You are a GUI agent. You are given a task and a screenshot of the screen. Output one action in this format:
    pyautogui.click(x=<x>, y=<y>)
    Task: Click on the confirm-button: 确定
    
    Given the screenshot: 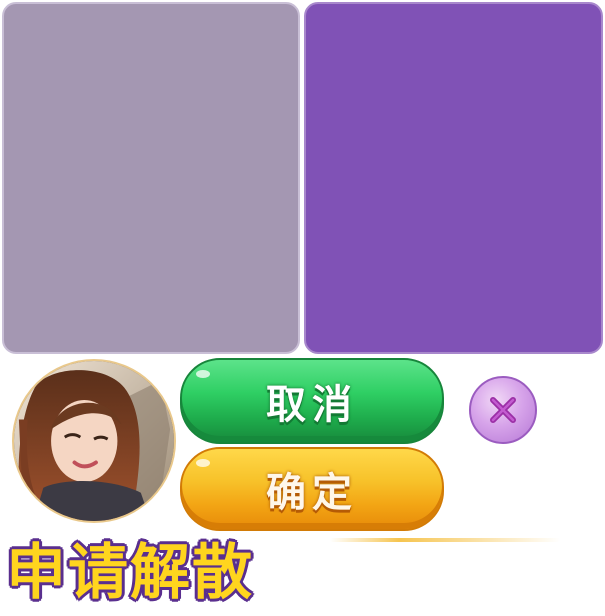 What is the action you would take?
    pyautogui.click(x=312, y=489)
    